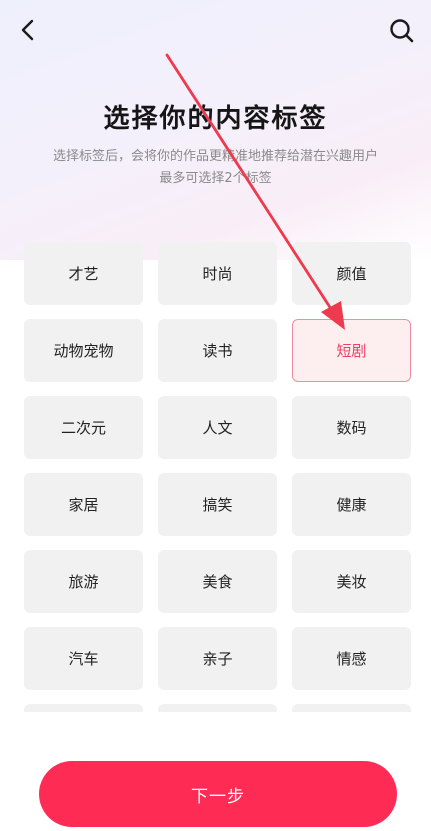  Describe the element at coordinates (351, 350) in the screenshot. I see `tag-option: 短剧` at that location.